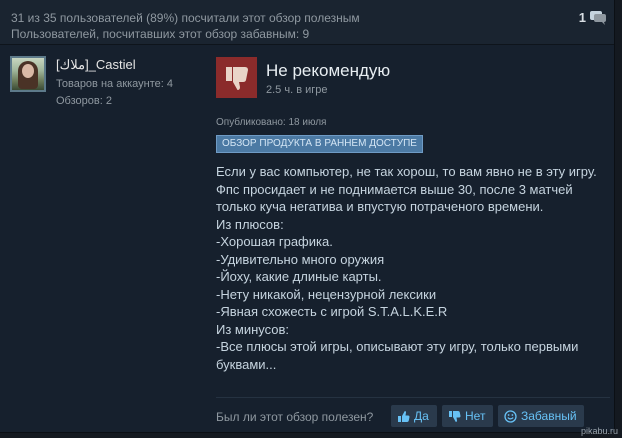 This screenshot has width=622, height=438. Describe the element at coordinates (421, 416) in the screenshot. I see `vote-yes-label: Да` at that location.